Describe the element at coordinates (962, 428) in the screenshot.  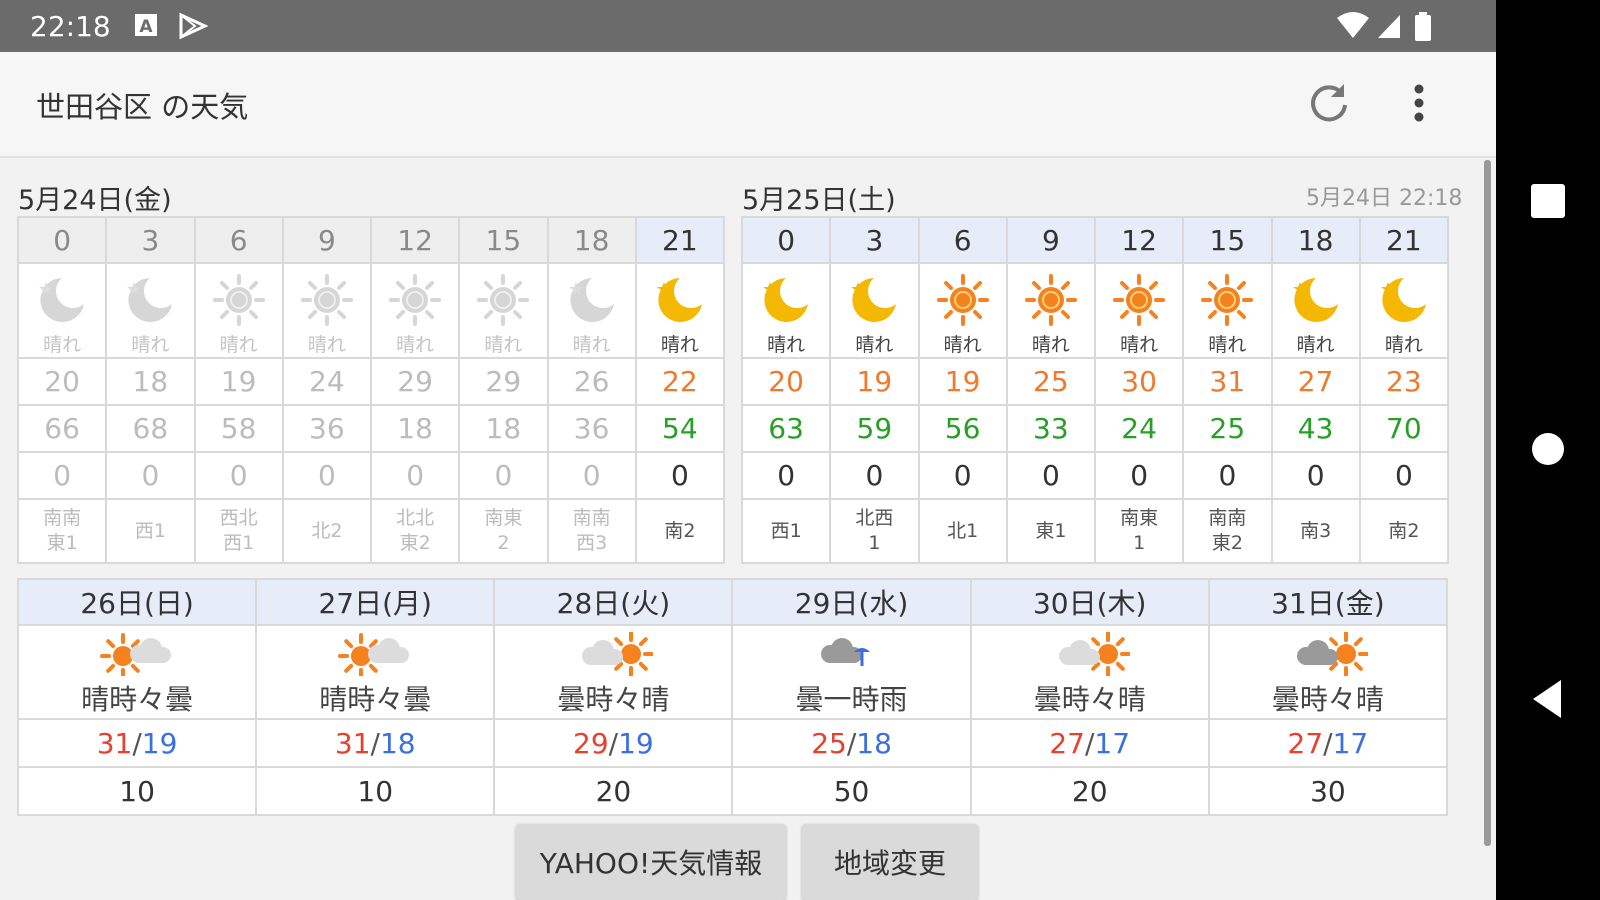
I see `hour-humidity: 56` at that location.